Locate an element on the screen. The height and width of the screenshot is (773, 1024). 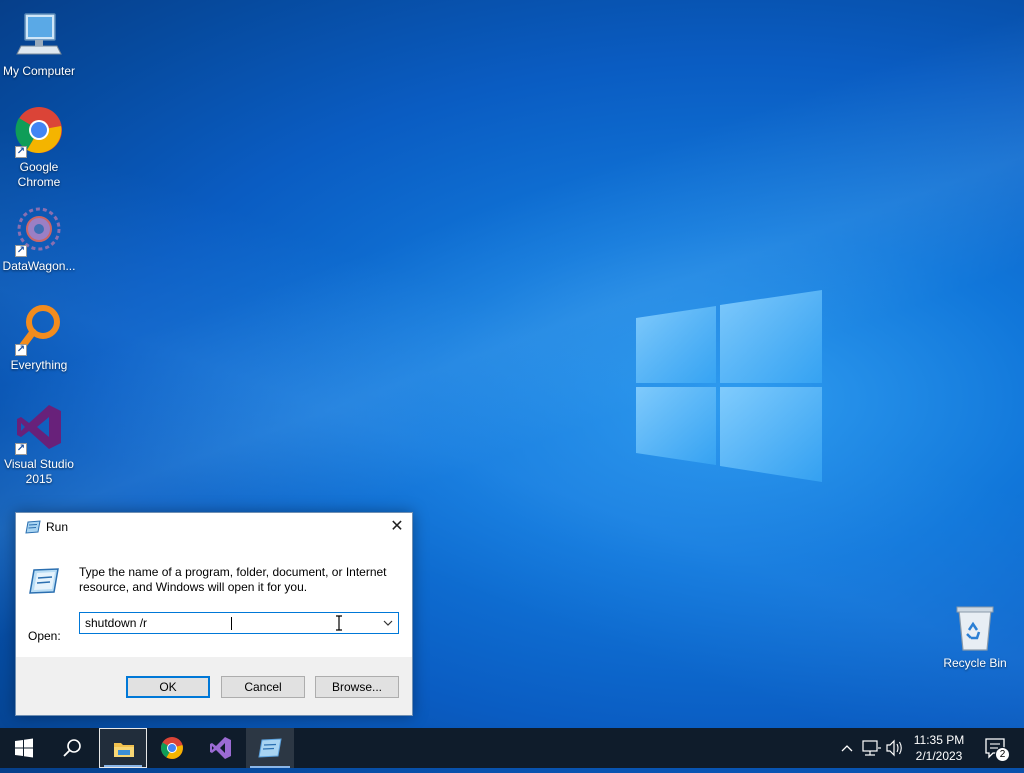
close-button: ✕ is located at coordinates (397, 527).